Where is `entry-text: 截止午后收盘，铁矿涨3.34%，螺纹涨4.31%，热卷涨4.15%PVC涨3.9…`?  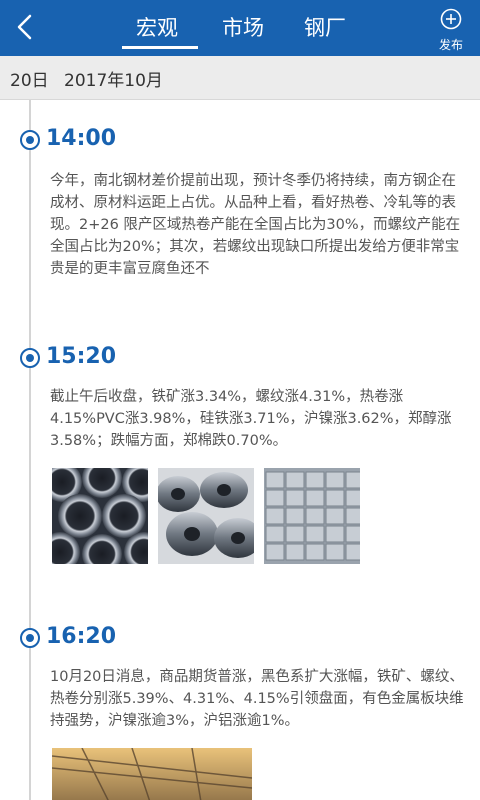
entry-text: 截止午后收盘，铁矿涨3.34%，螺纹涨4.31%，热卷涨4.15%PVC涨3.9… is located at coordinates (251, 419).